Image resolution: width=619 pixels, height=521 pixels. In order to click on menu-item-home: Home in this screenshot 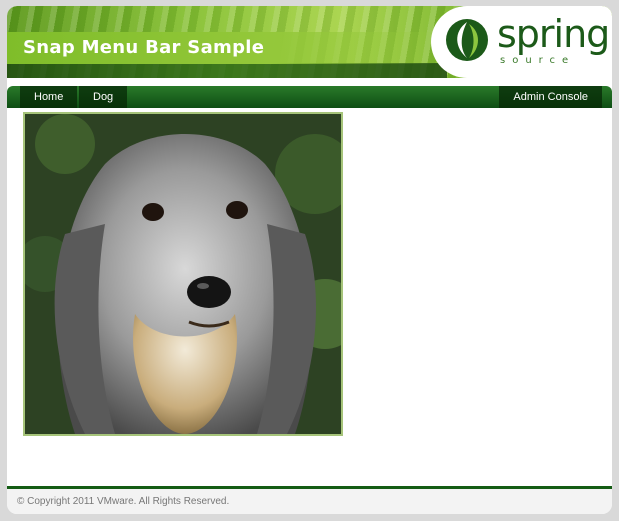, I will do `click(49, 97)`.